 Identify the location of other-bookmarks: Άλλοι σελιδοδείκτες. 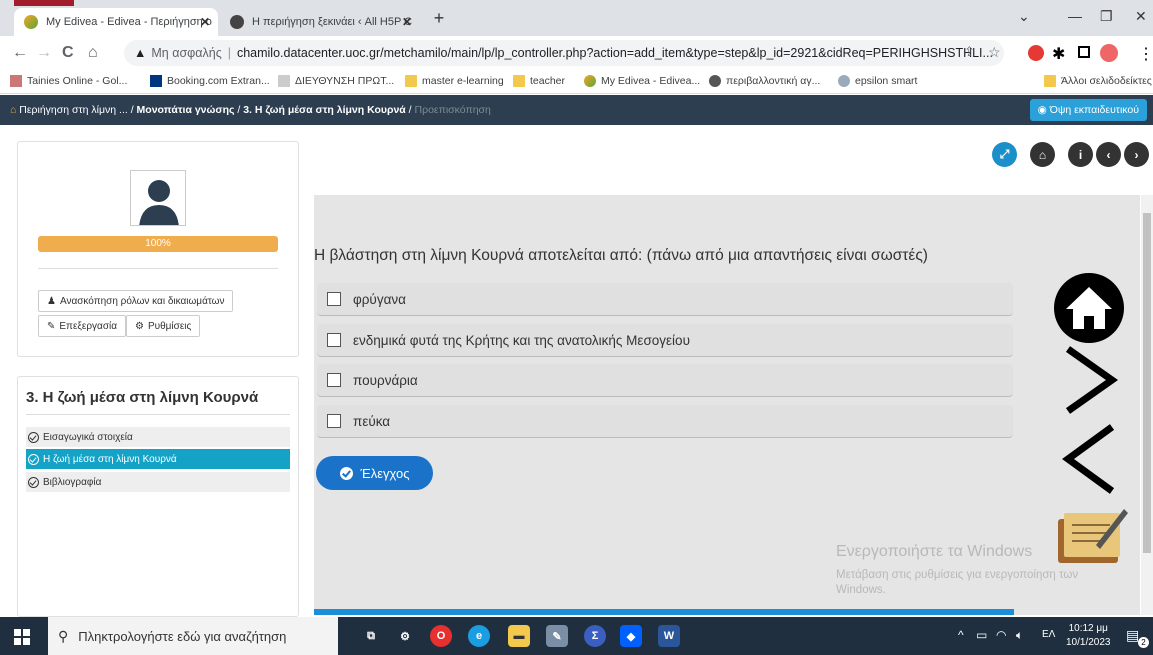
(1098, 81).